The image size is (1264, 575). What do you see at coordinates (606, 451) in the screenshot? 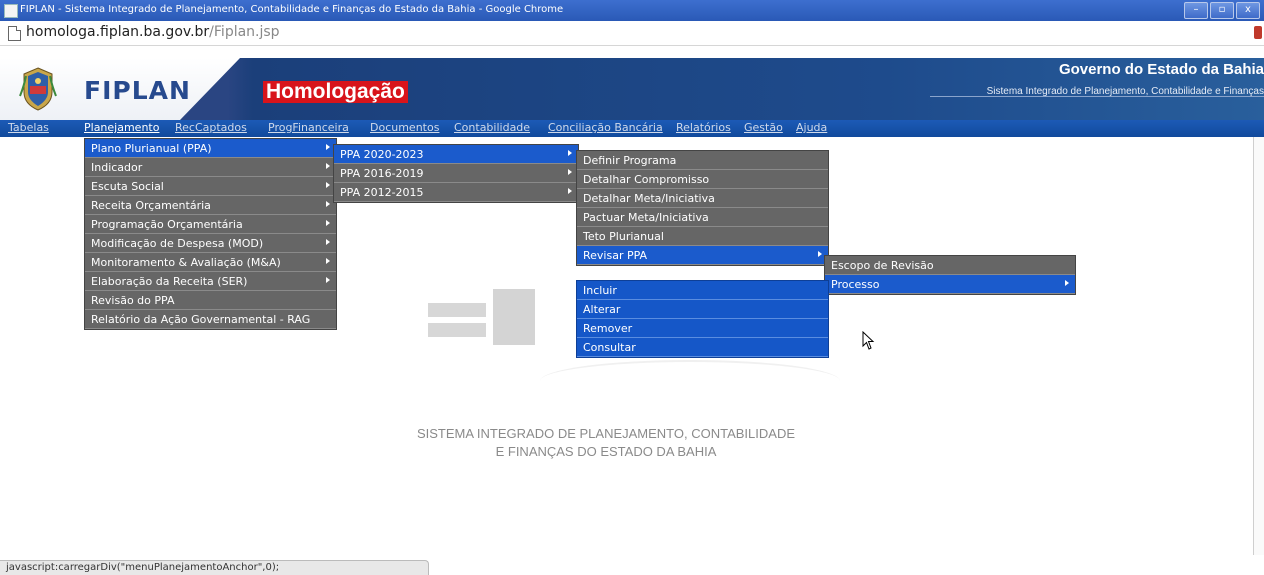
I see `watermark-text: E FINANÇAS DO ESTADO DA BAHIA` at bounding box center [606, 451].